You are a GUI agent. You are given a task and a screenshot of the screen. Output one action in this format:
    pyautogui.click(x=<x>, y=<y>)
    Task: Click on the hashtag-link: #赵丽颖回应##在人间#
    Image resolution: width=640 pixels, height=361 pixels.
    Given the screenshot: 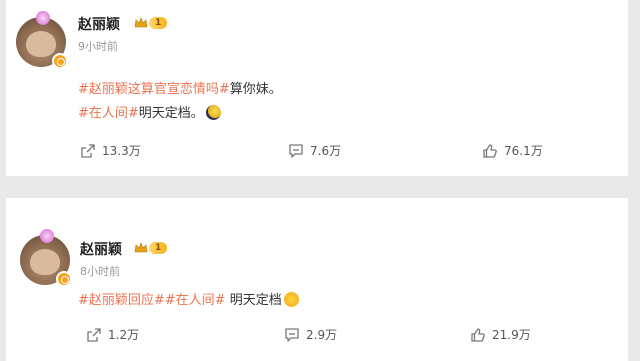 What is the action you would take?
    pyautogui.click(x=152, y=300)
    